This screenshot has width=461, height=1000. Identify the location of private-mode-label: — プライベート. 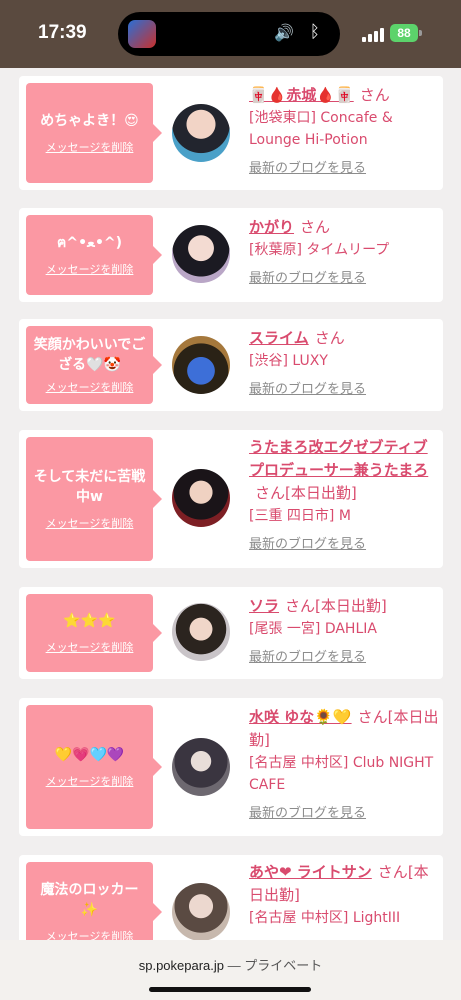
(275, 965).